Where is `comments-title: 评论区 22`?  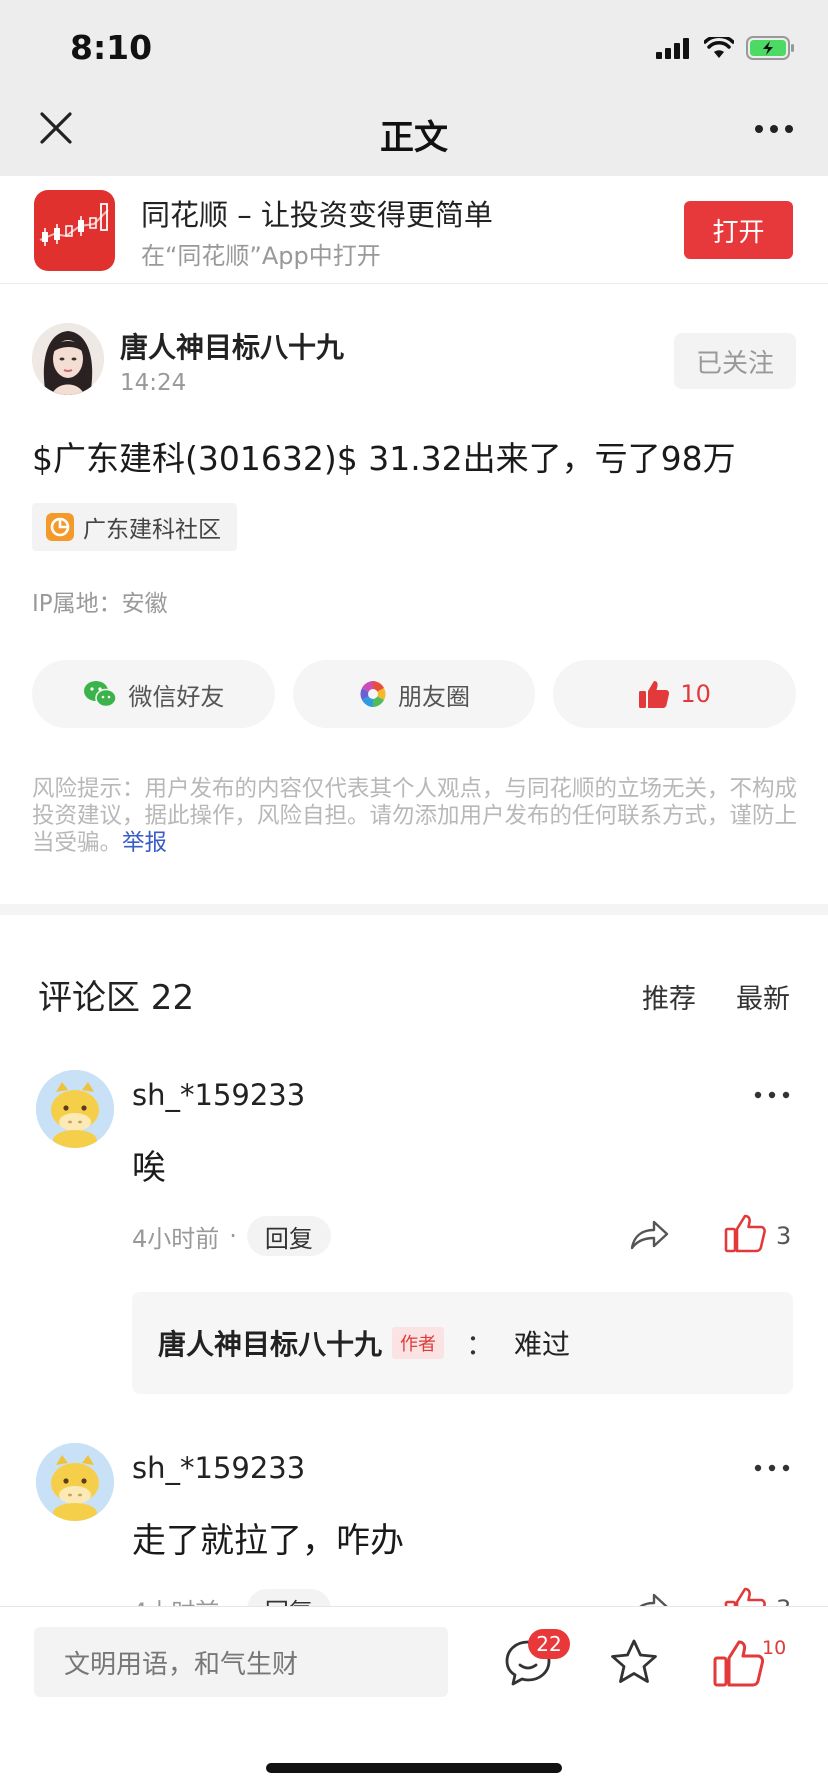
comments-title: 评论区 22 is located at coordinates (116, 998).